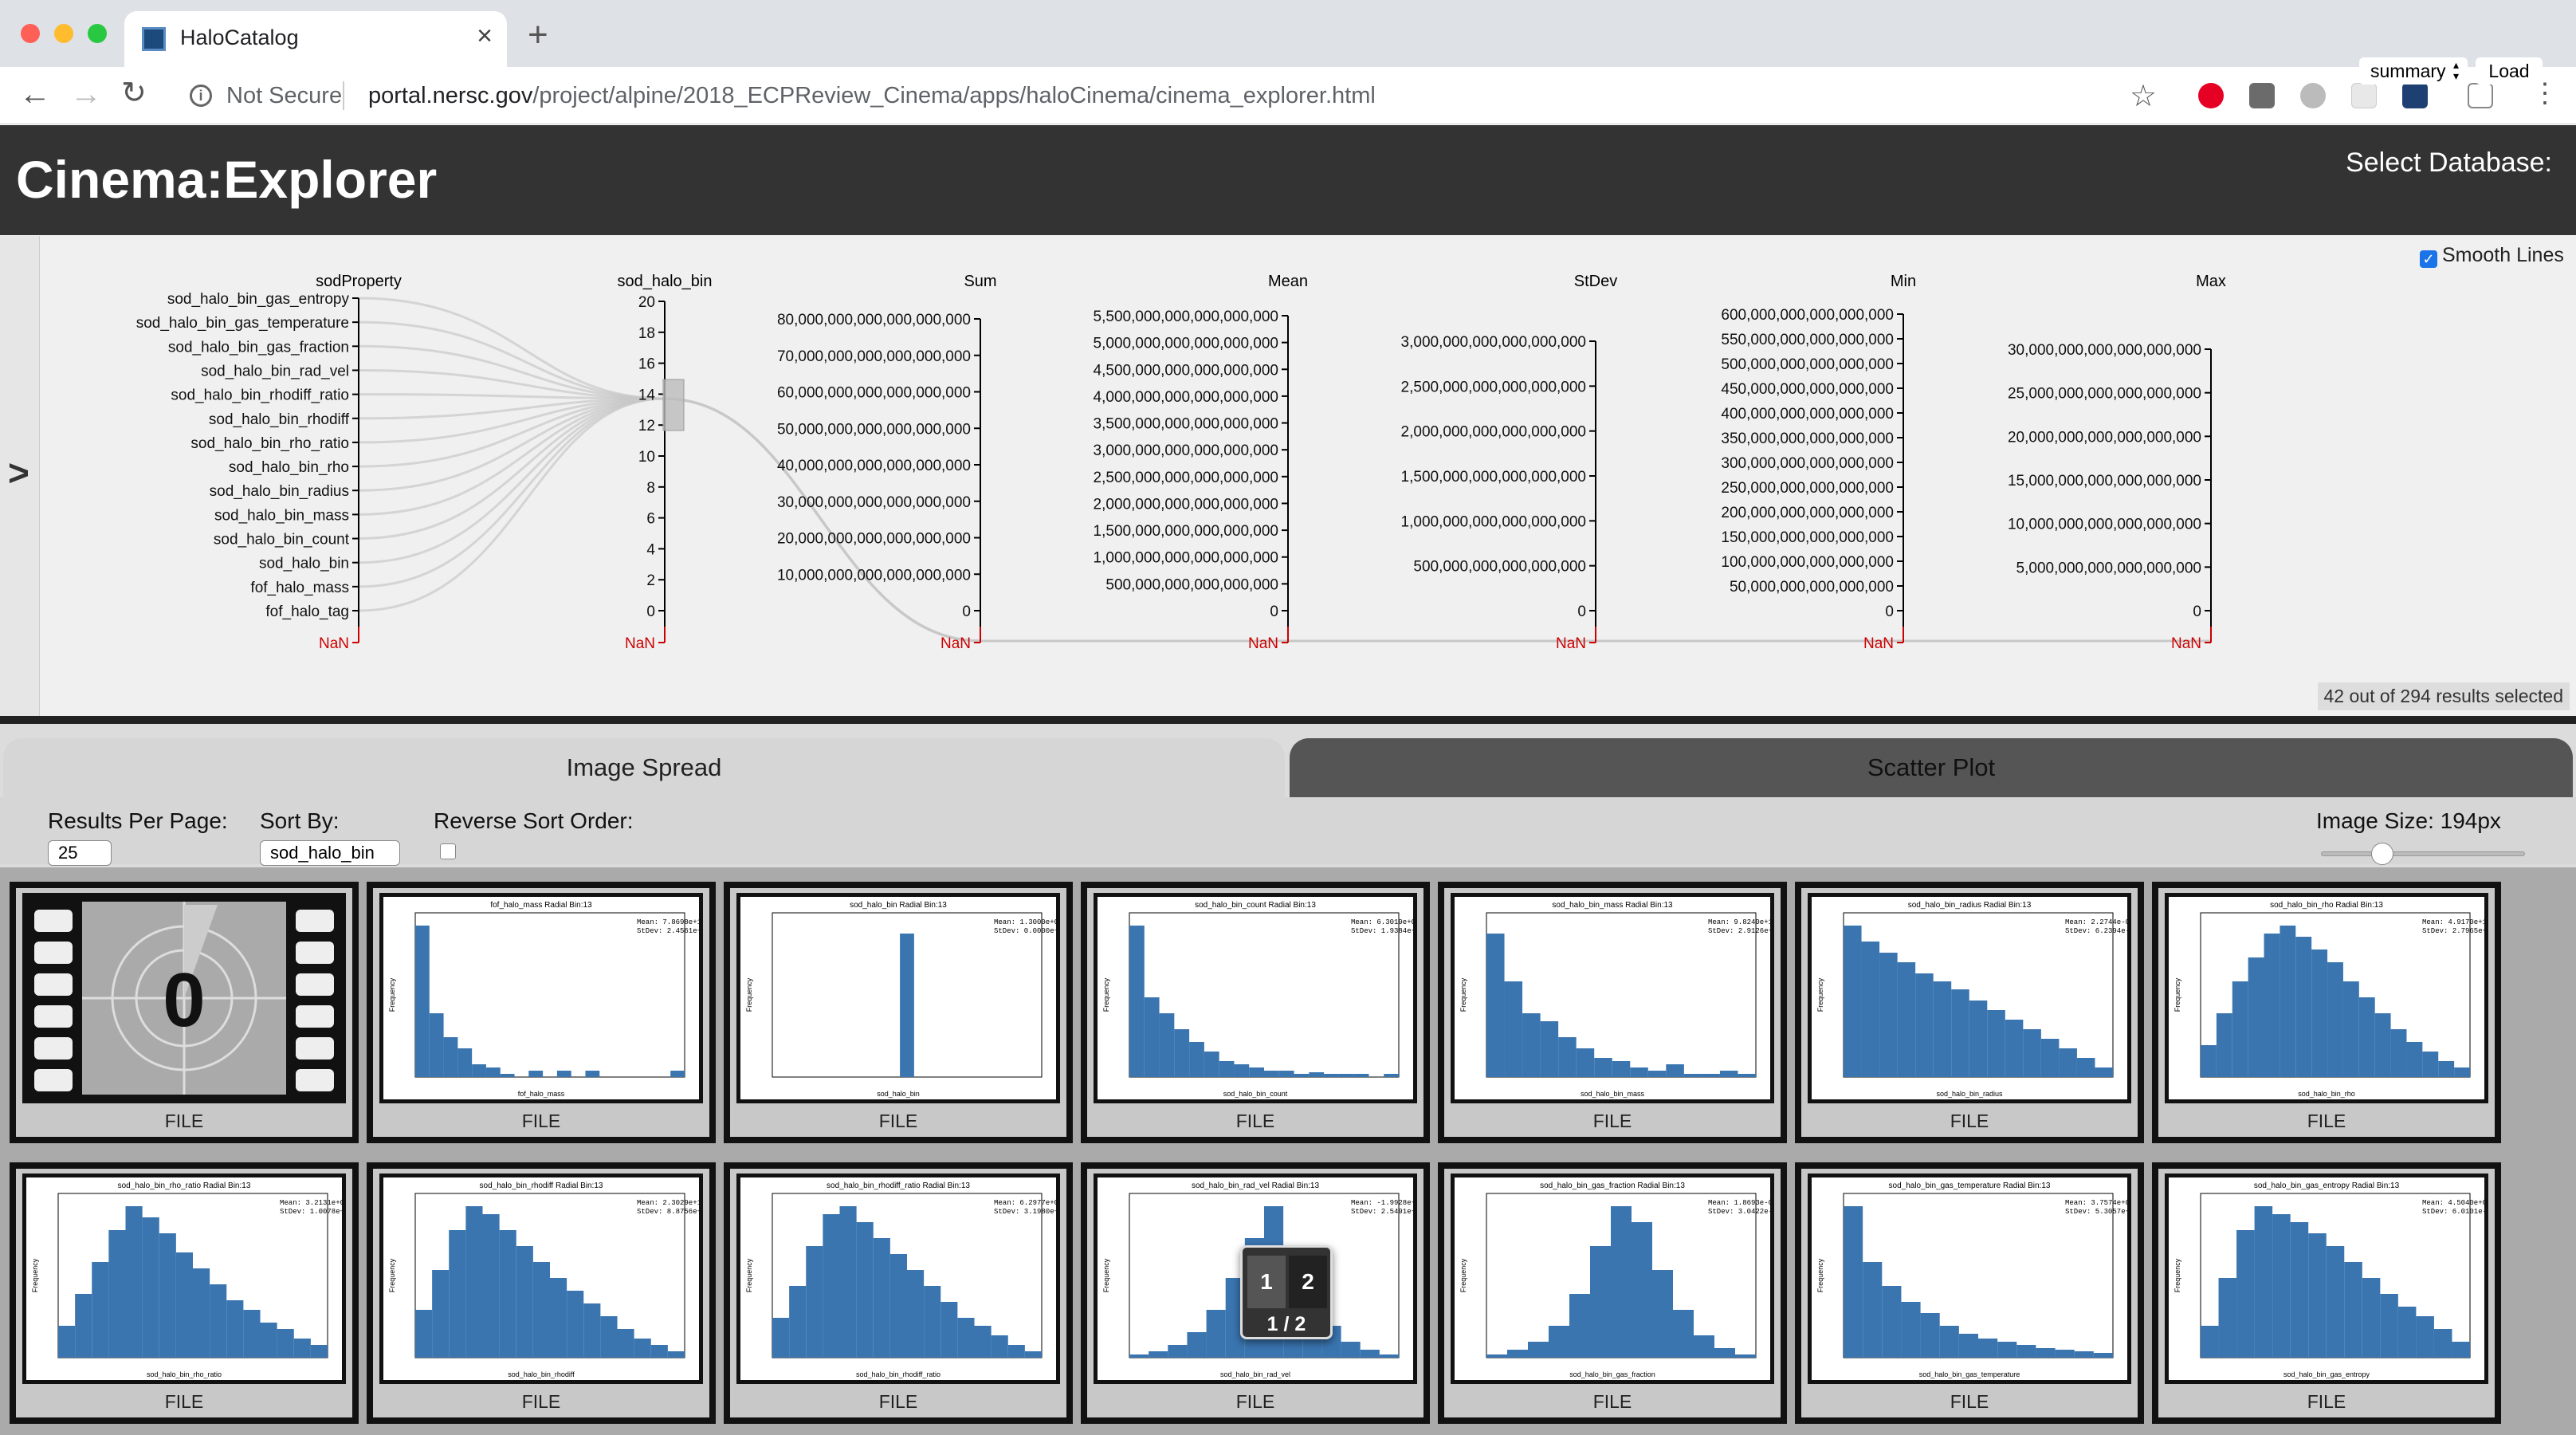  What do you see at coordinates (644, 767) in the screenshot?
I see `tab-image-spread: Image Spread` at bounding box center [644, 767].